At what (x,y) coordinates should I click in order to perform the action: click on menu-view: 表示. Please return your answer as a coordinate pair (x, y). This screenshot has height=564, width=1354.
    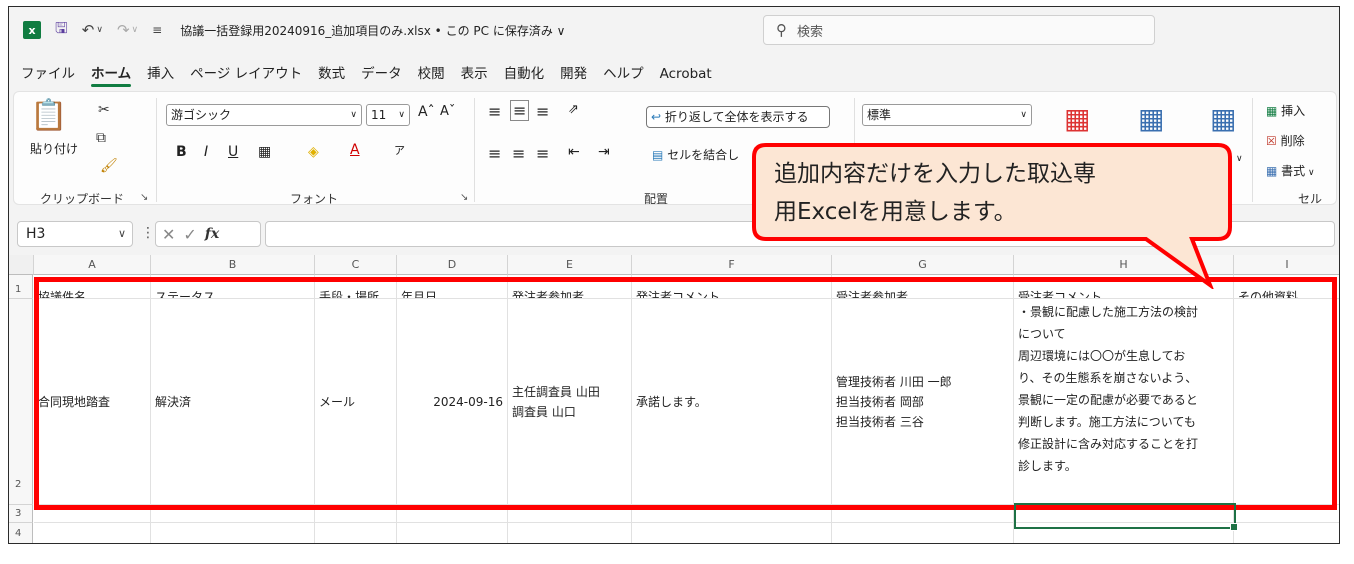
    Looking at the image, I should click on (474, 74).